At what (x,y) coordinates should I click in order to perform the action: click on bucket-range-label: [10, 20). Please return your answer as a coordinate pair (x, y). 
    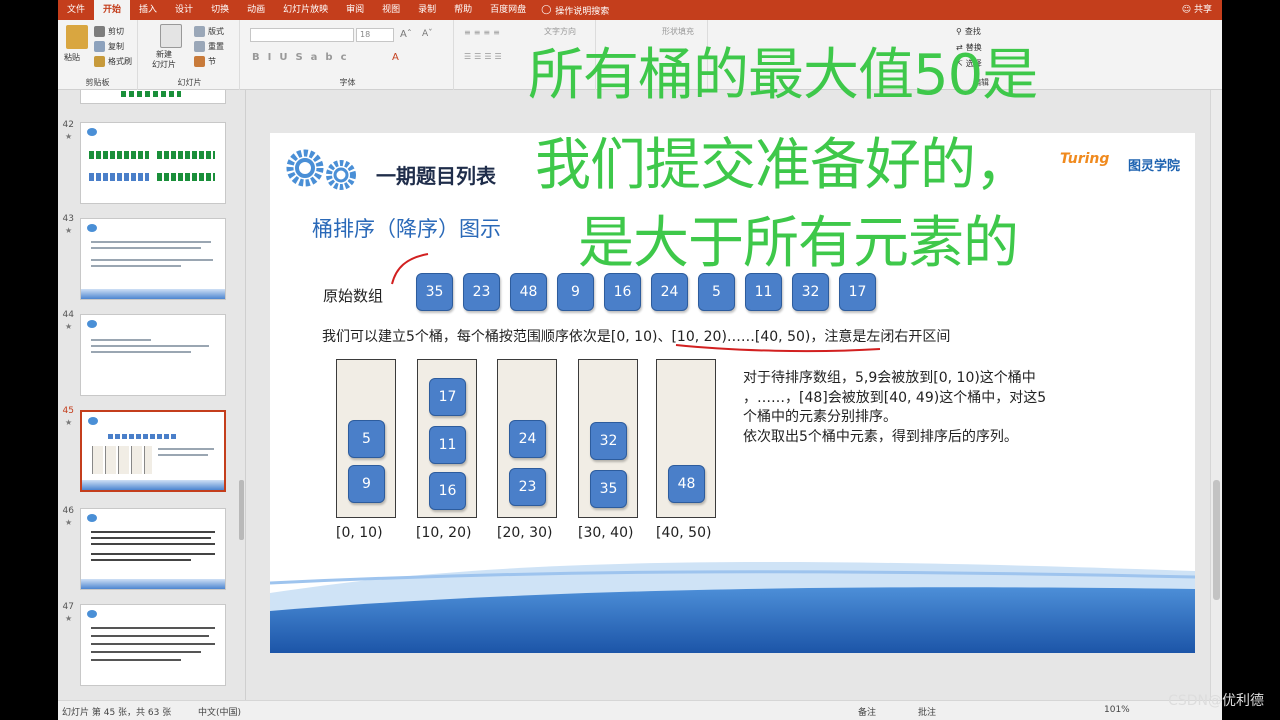
    Looking at the image, I should click on (444, 533).